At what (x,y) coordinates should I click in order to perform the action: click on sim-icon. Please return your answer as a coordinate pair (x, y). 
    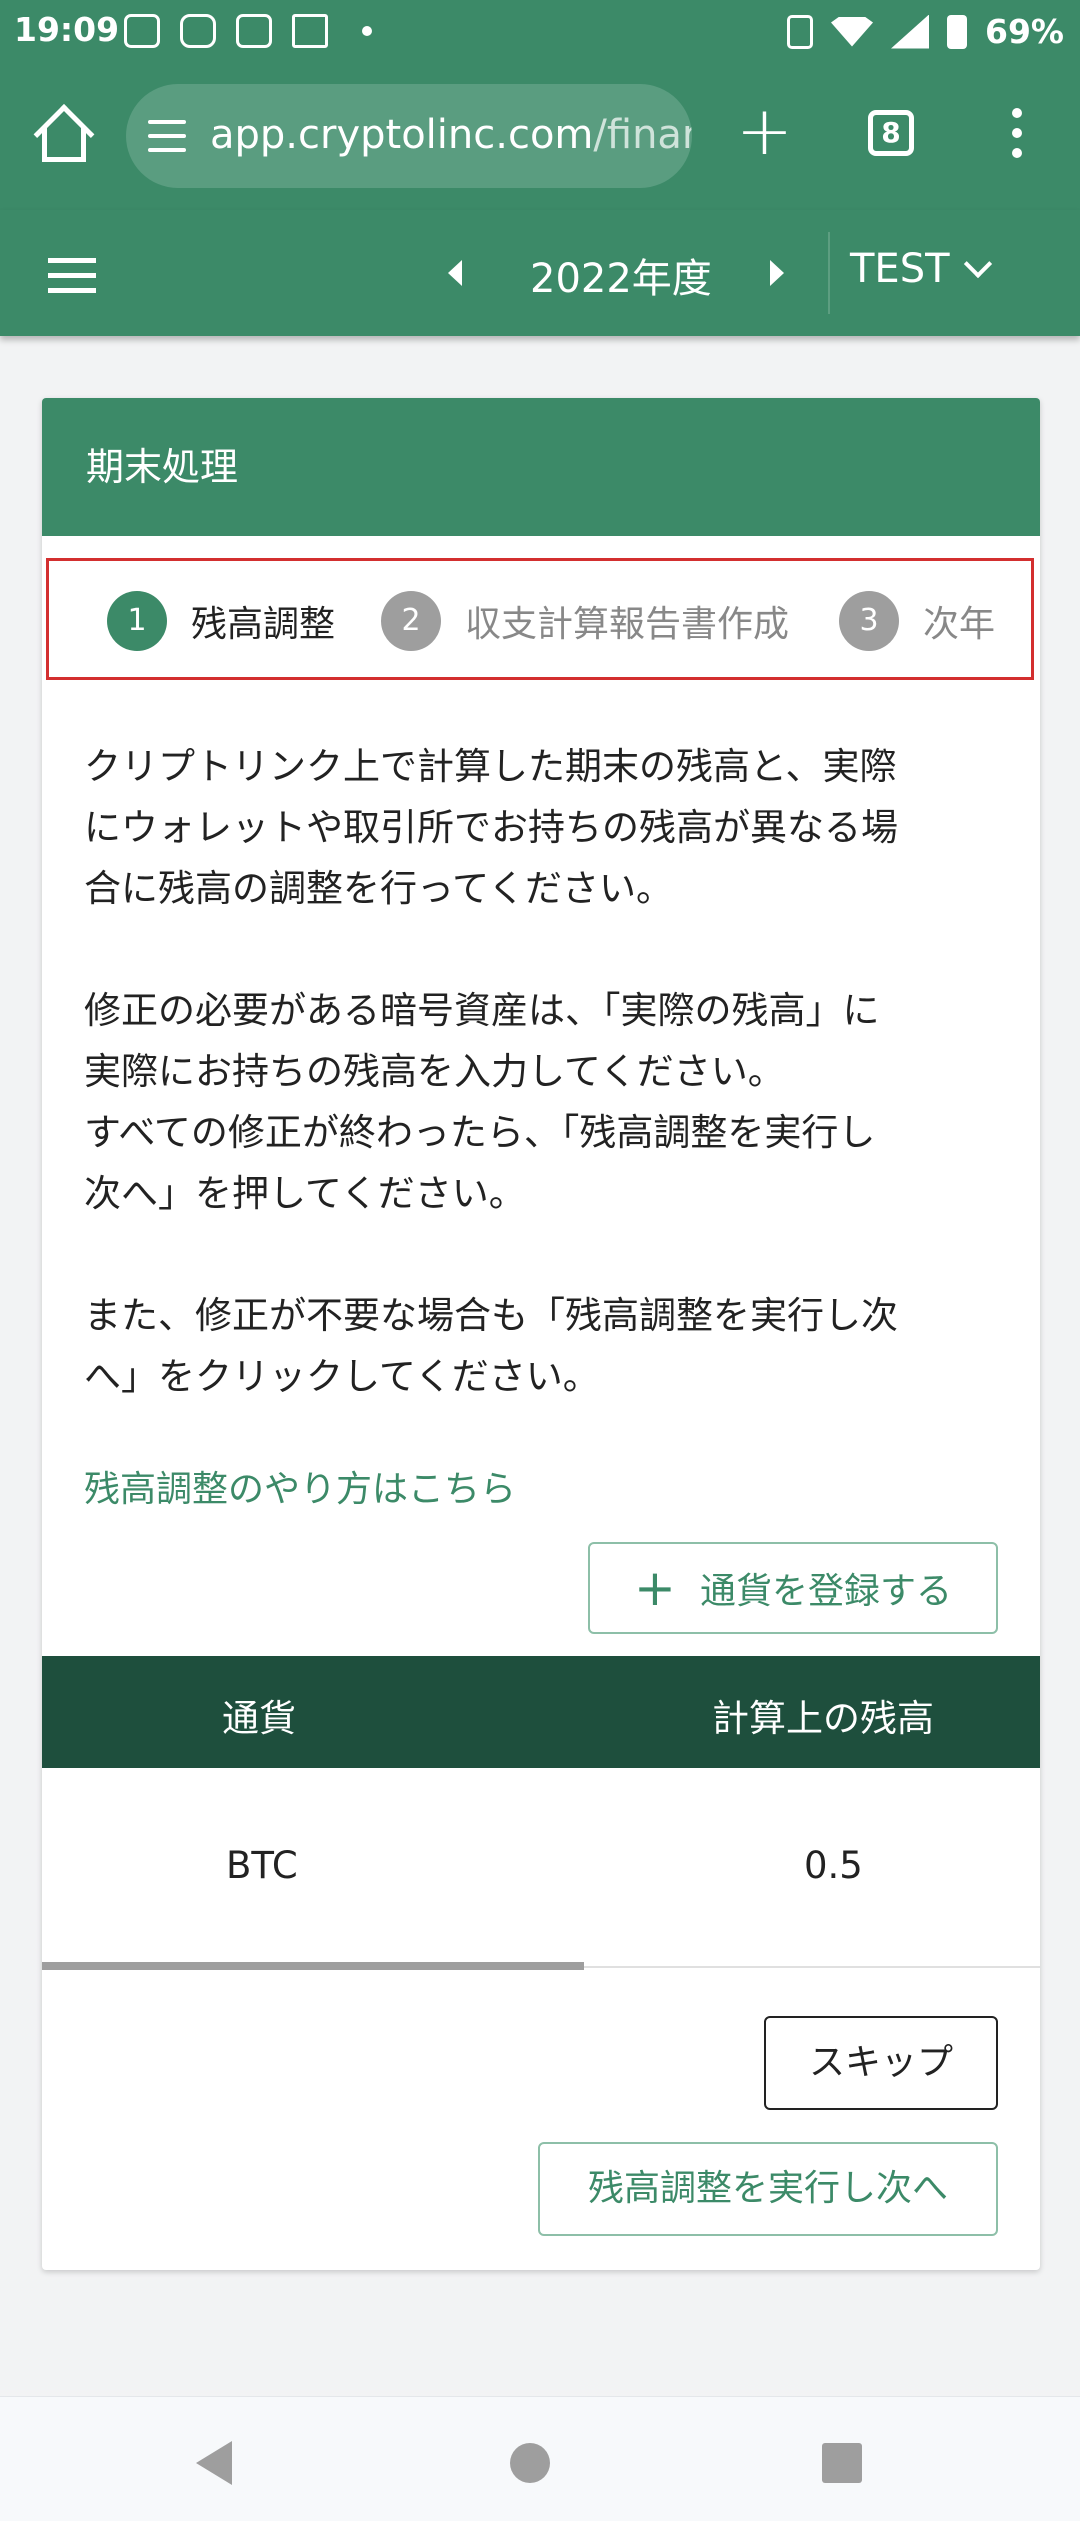
    Looking at the image, I should click on (142, 31).